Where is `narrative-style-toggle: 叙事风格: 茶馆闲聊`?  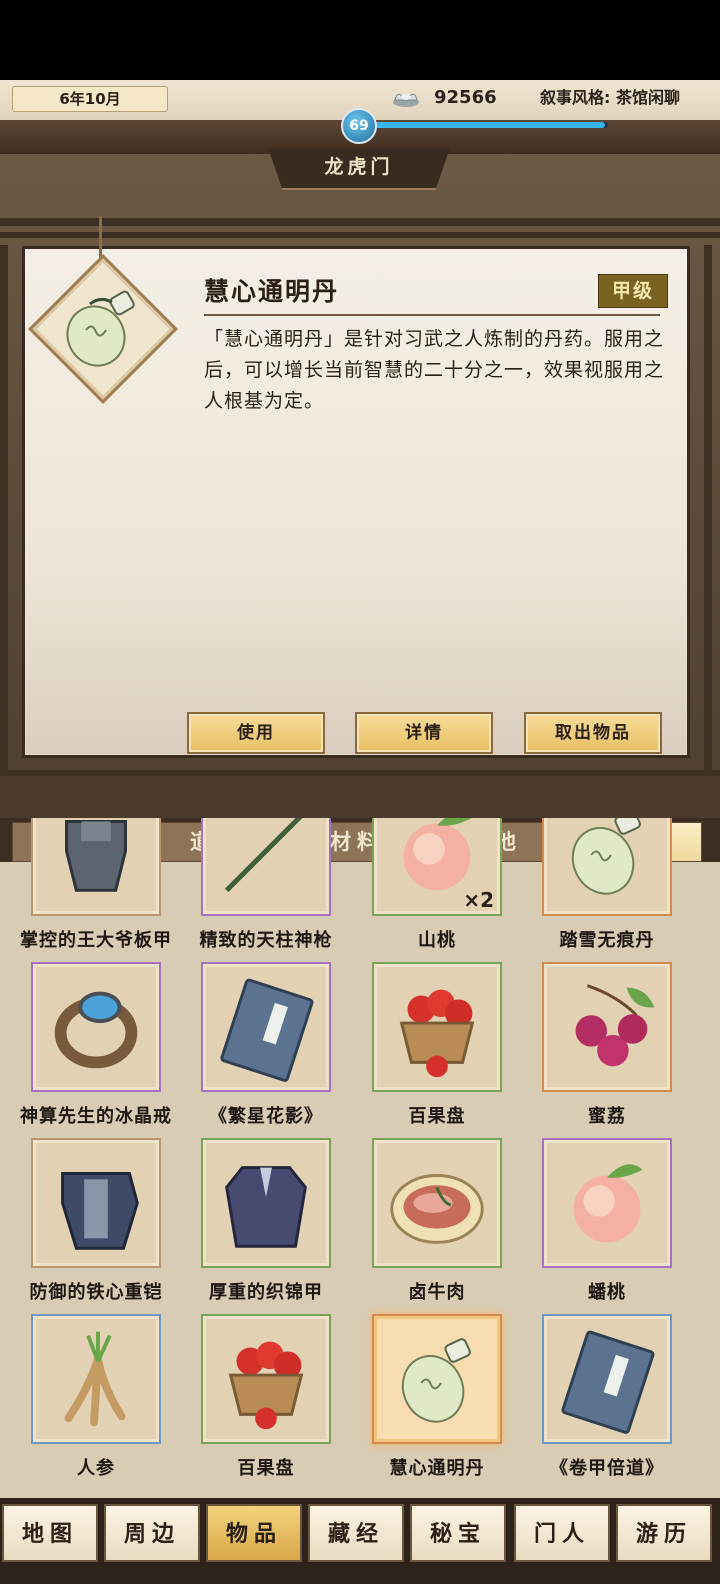 narrative-style-toggle: 叙事风格: 茶馆闲聊 is located at coordinates (610, 98).